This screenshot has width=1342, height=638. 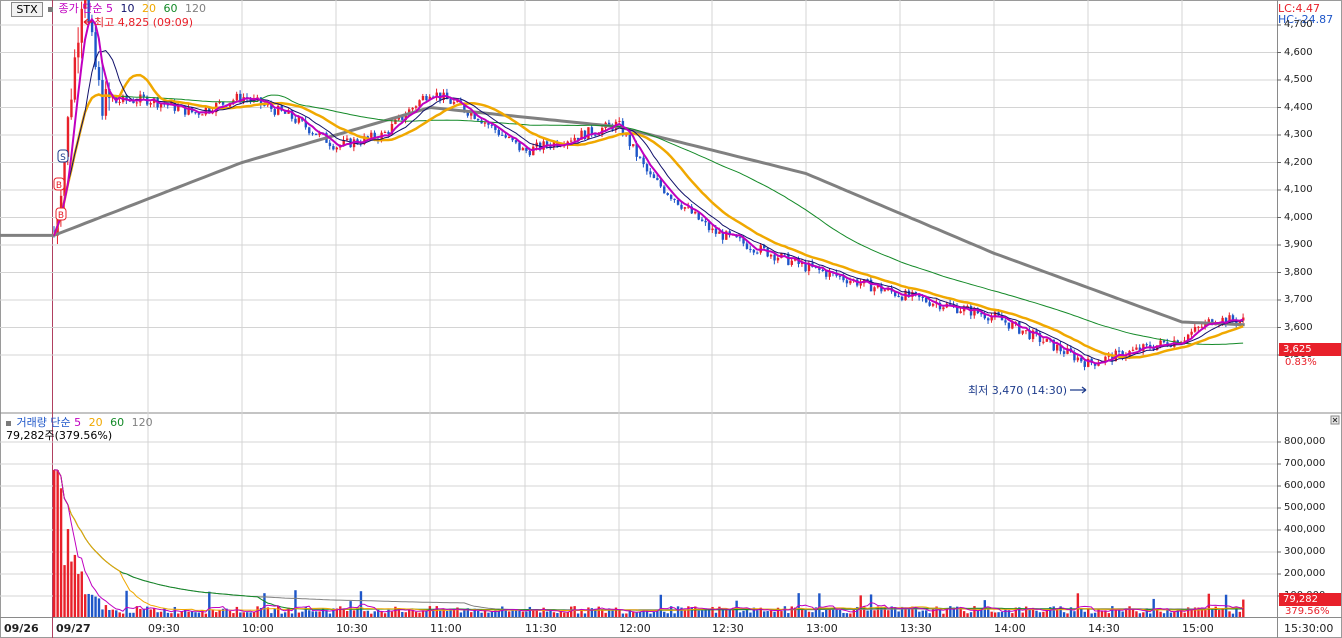 What do you see at coordinates (1018, 390) in the screenshot?
I see `low-marker-label: 최저 3,470 (14:30)` at bounding box center [1018, 390].